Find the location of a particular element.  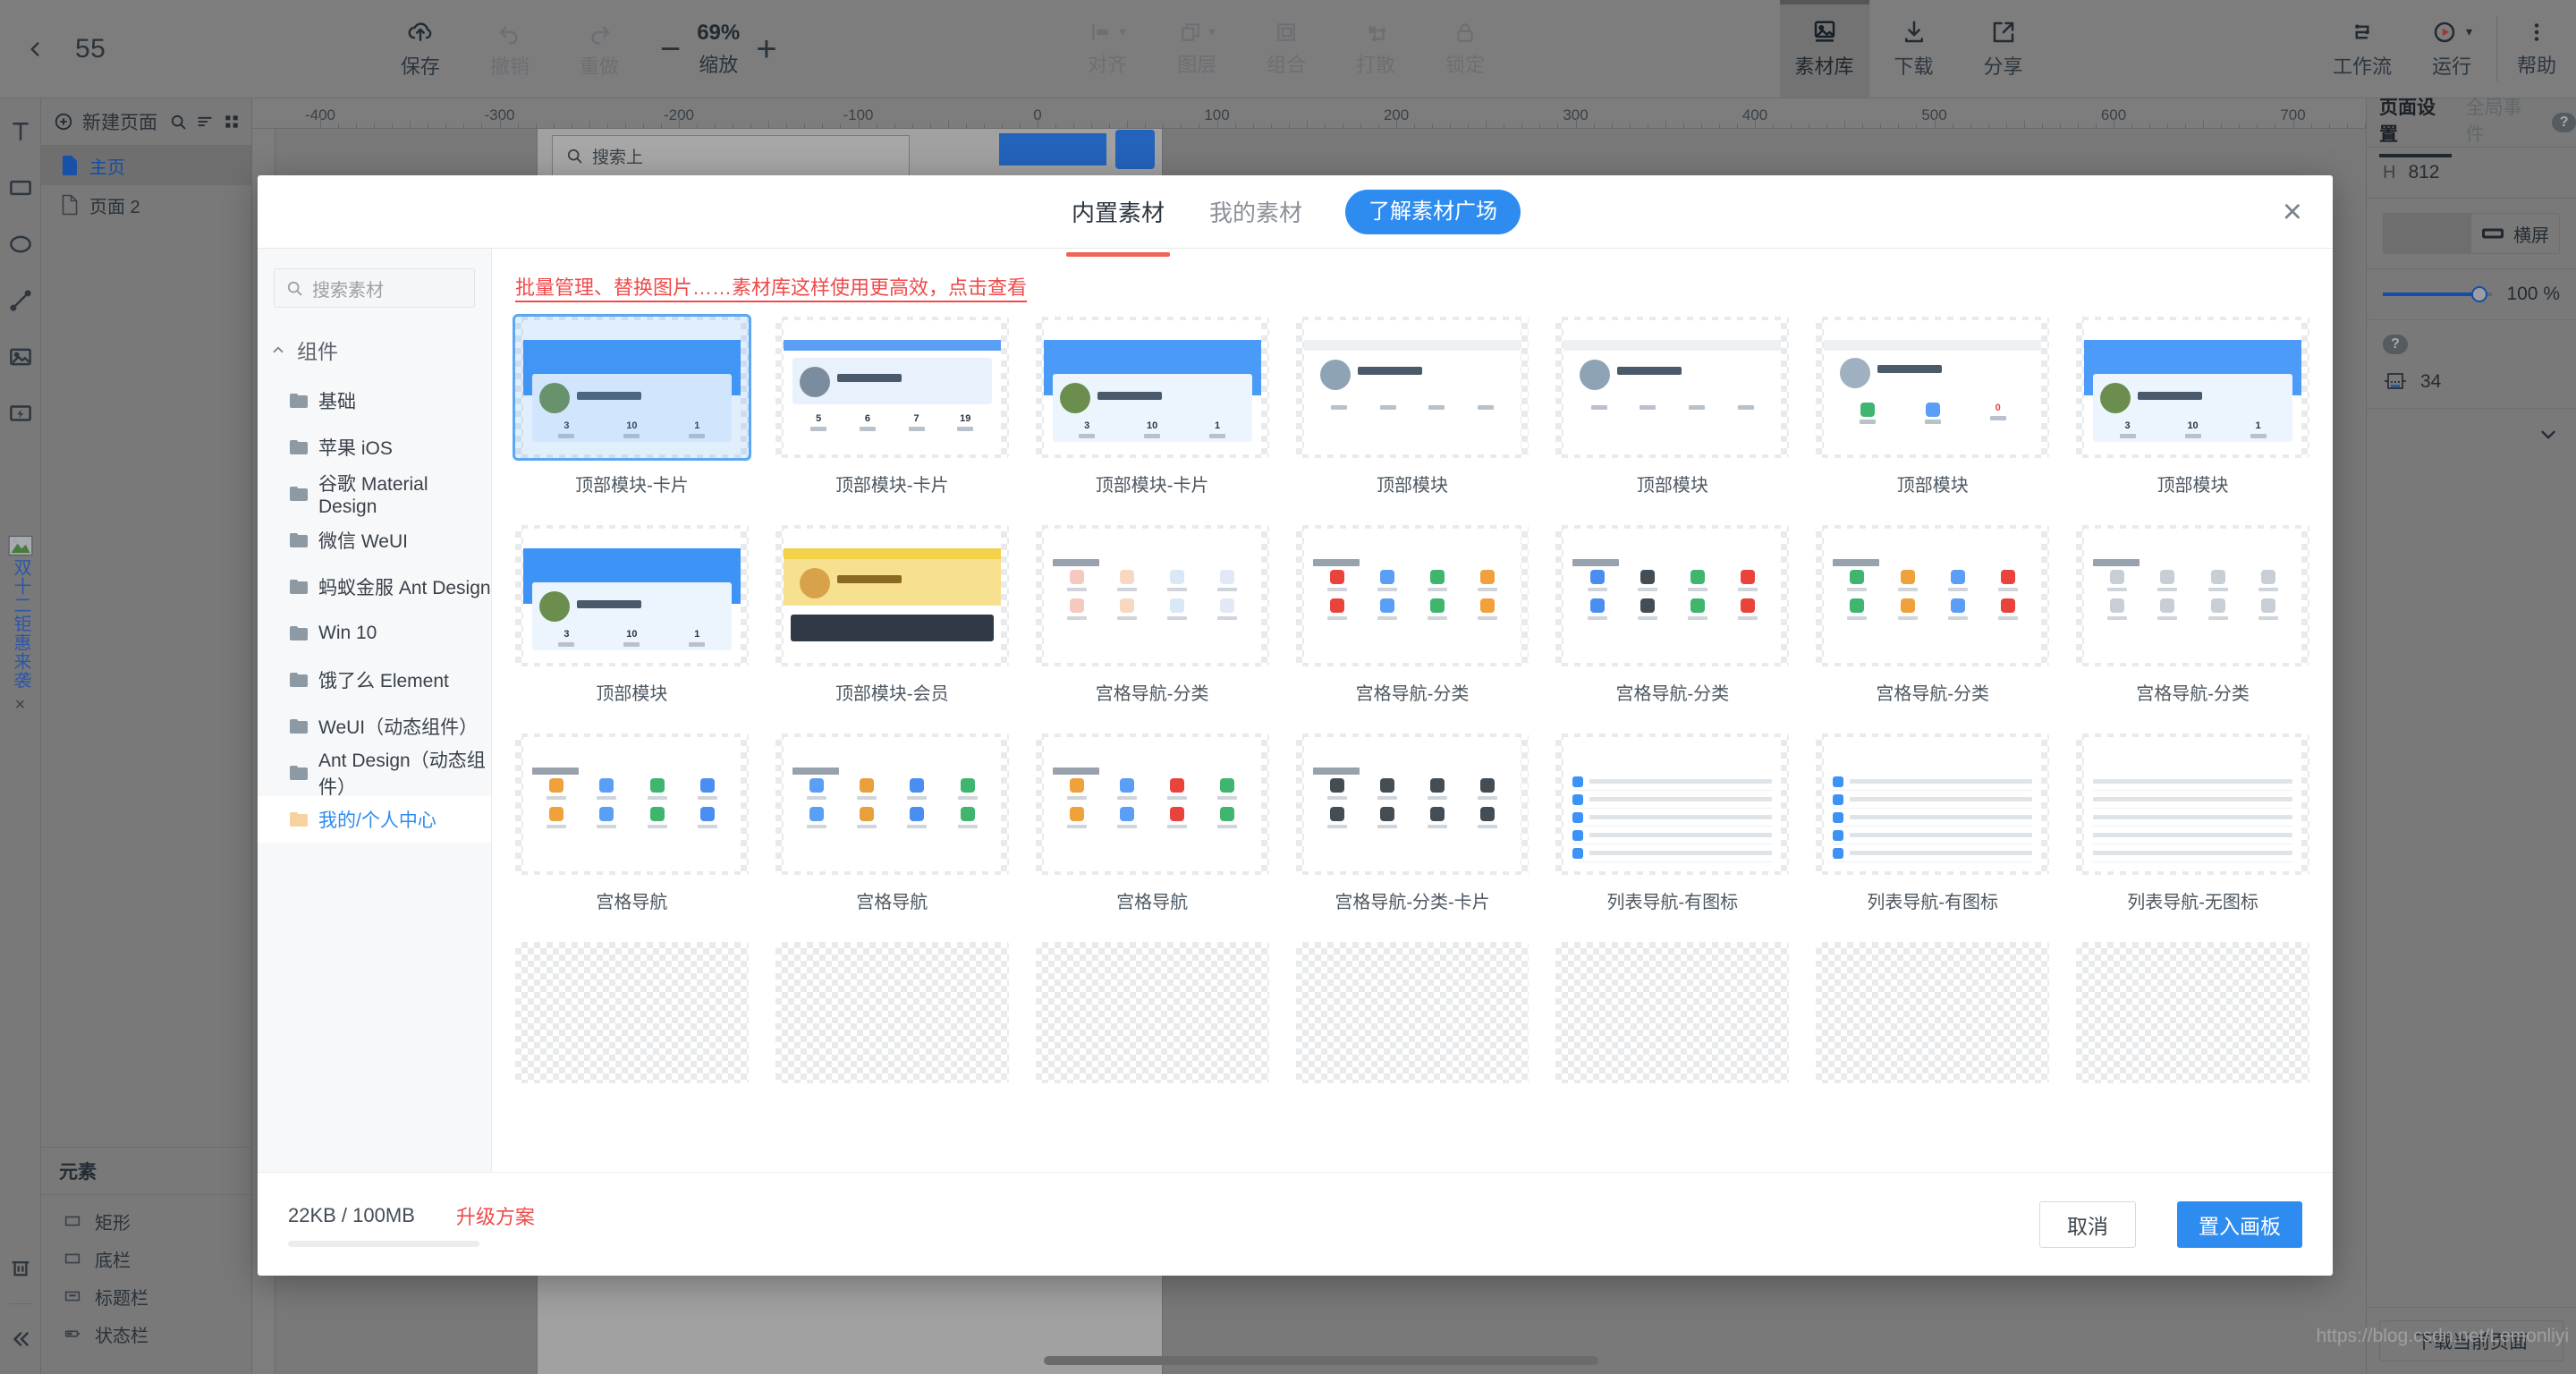

place-on-artboard-button: 置入画板 is located at coordinates (2239, 1224).